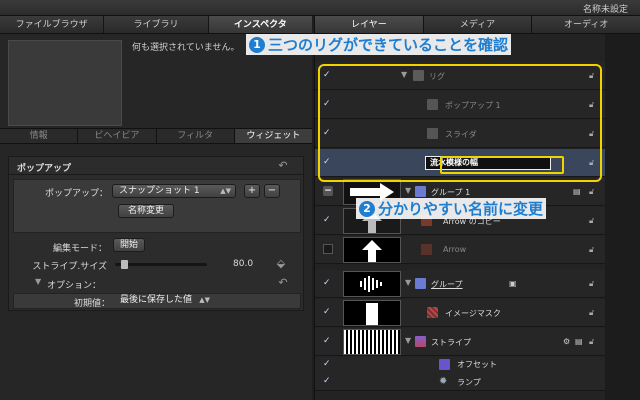  I want to click on option-disclosure-icon: ▼, so click(38, 281).